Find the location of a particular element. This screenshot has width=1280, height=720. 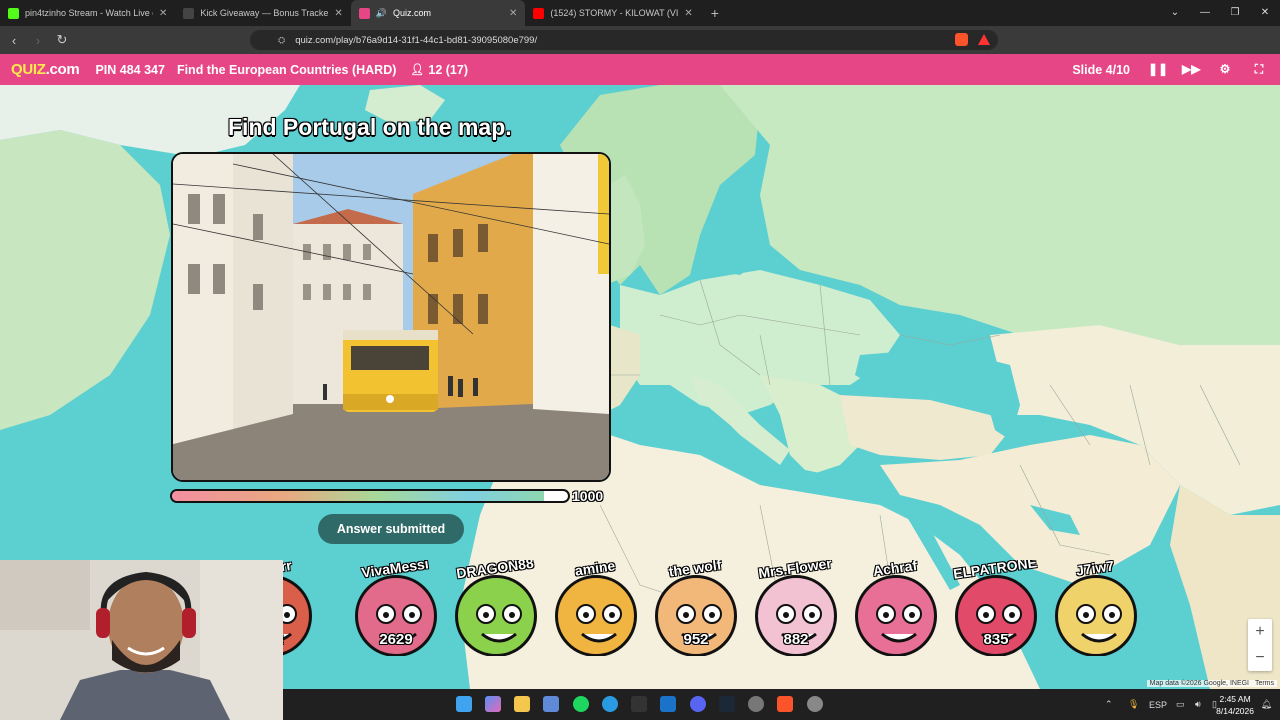

map-zoom-control: + − is located at coordinates (1260, 645).